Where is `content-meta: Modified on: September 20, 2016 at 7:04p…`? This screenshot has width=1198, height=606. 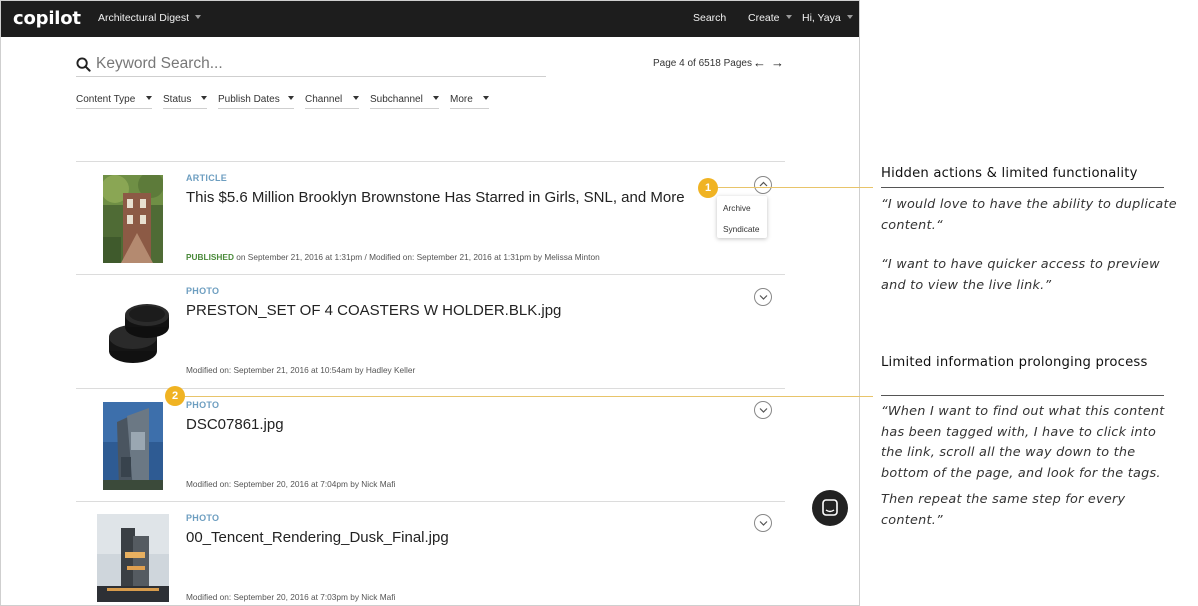 content-meta: Modified on: September 20, 2016 at 7:04p… is located at coordinates (291, 484).